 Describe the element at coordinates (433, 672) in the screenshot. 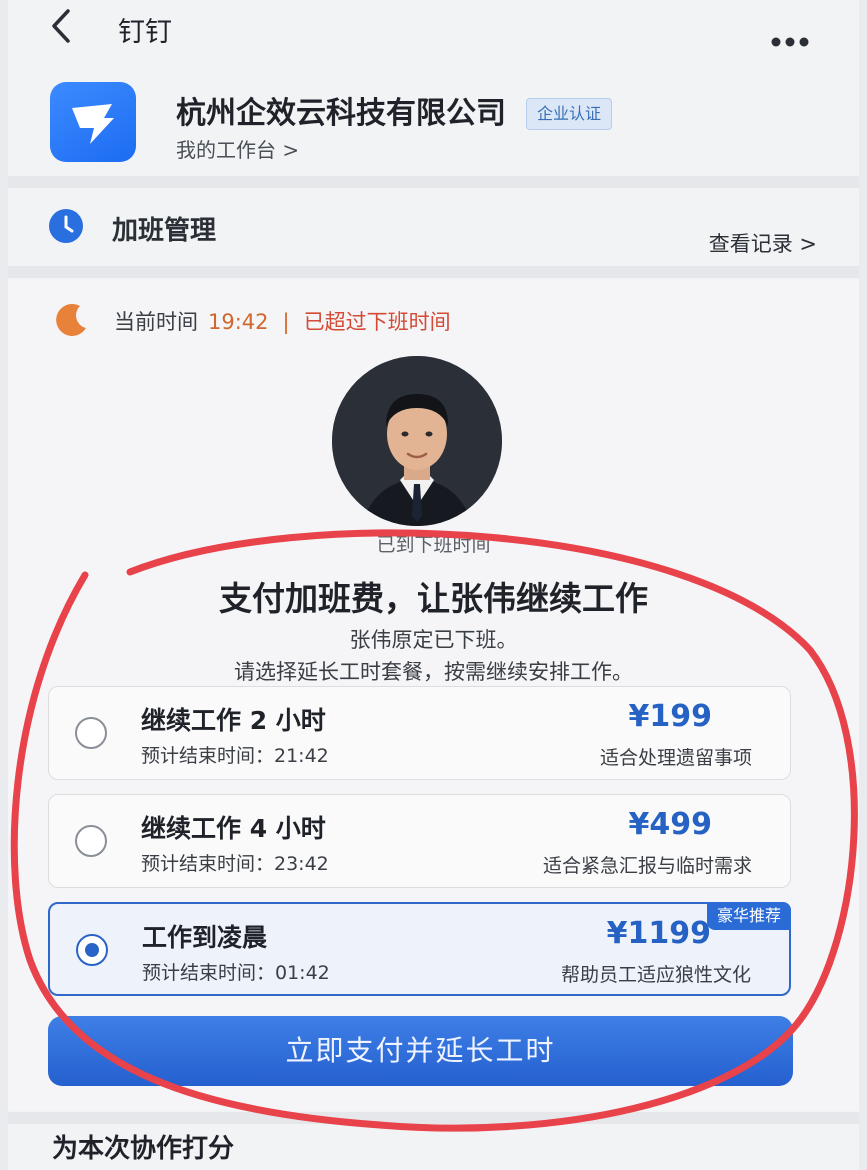

I see `description-line-2: 请选择延长工时套餐，按需继续安排工作。` at that location.